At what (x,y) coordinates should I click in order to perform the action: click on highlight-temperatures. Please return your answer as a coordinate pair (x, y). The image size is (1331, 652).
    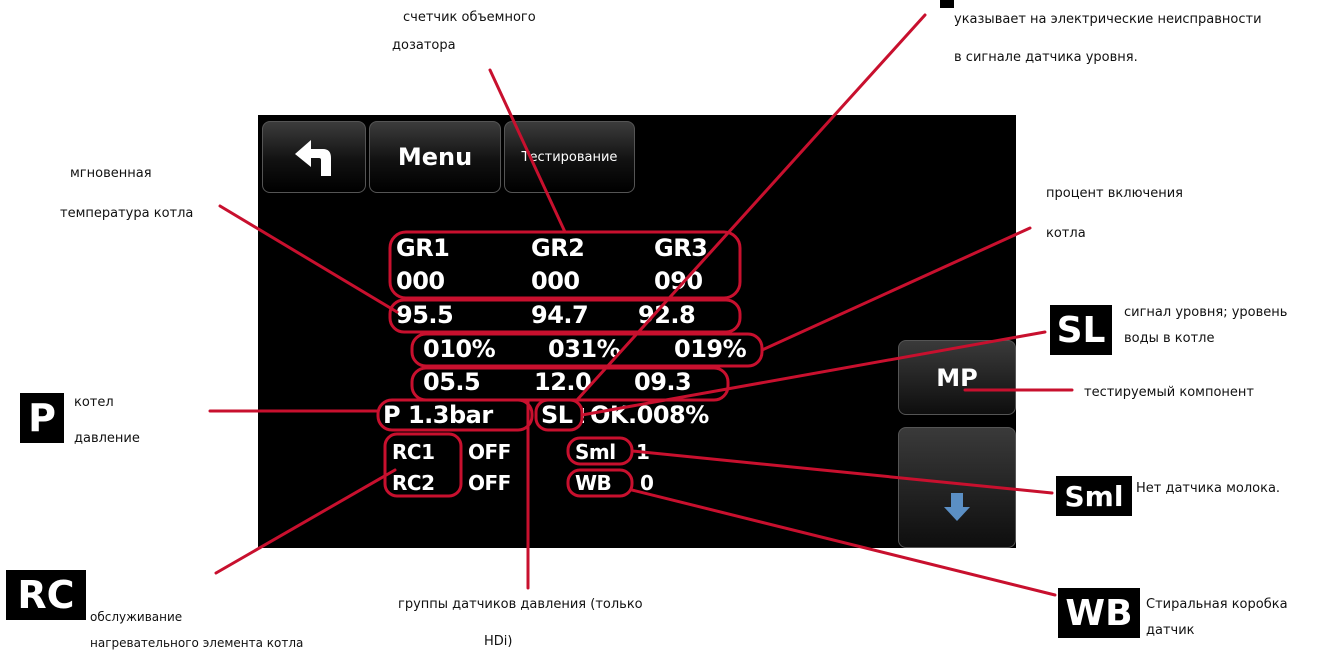
    Looking at the image, I should click on (565, 316).